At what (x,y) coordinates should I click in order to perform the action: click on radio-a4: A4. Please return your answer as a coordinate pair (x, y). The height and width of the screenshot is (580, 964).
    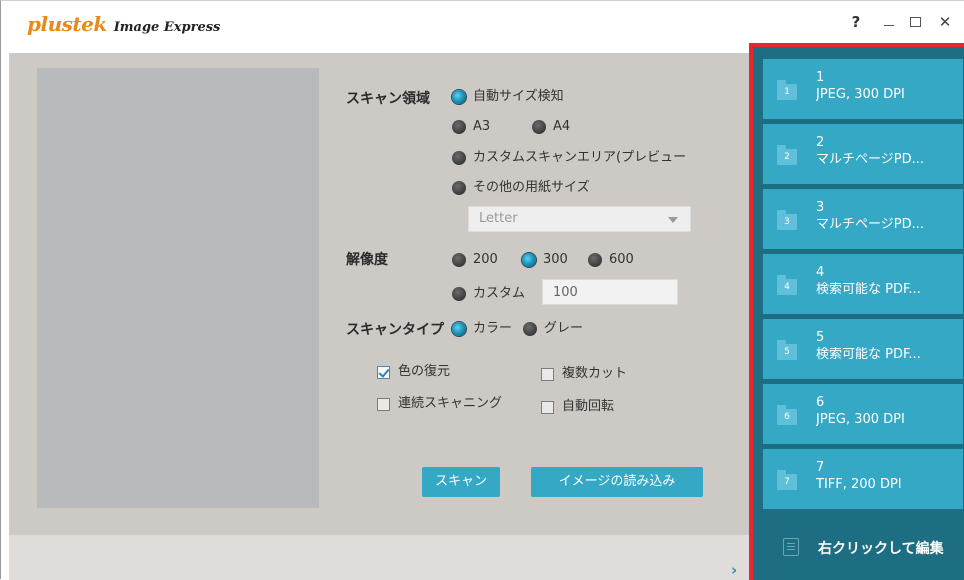
    Looking at the image, I should click on (551, 127).